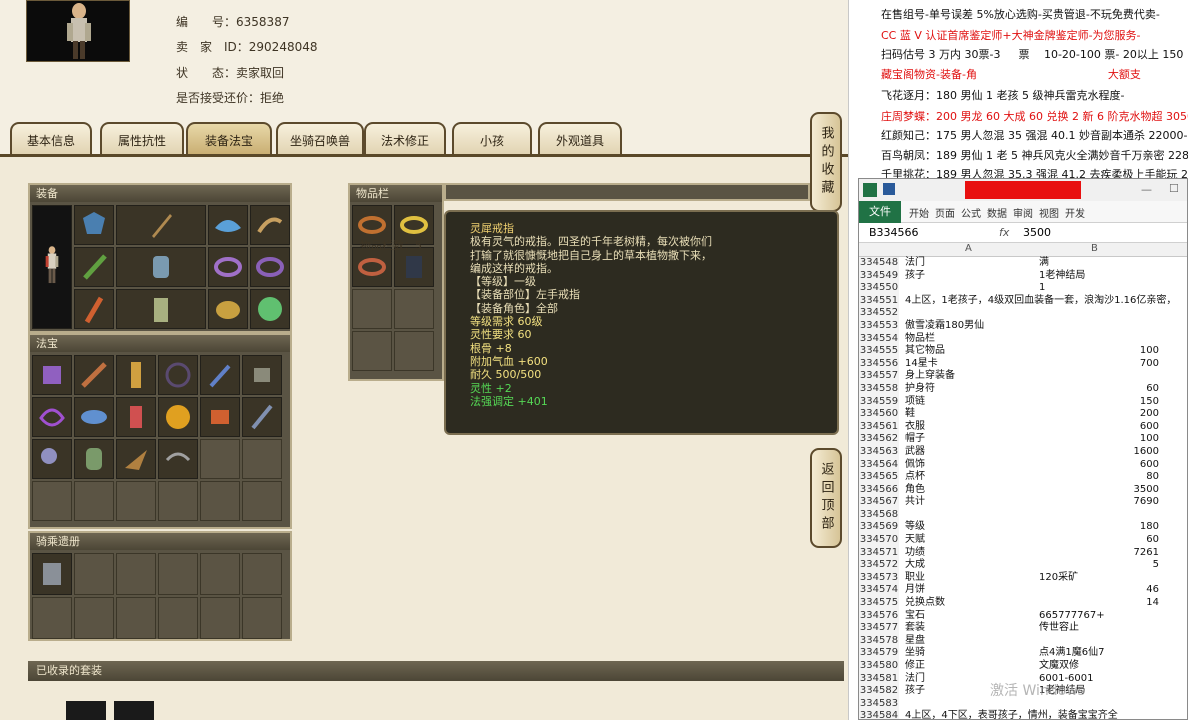  I want to click on excel-cell-b: 120采矿, so click(1058, 578).